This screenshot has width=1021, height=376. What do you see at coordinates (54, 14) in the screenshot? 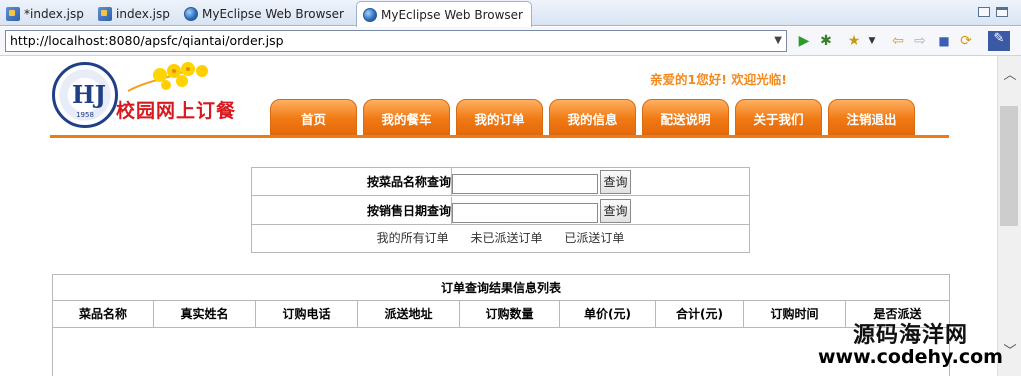
I see `tab-label: *index.jsp` at bounding box center [54, 14].